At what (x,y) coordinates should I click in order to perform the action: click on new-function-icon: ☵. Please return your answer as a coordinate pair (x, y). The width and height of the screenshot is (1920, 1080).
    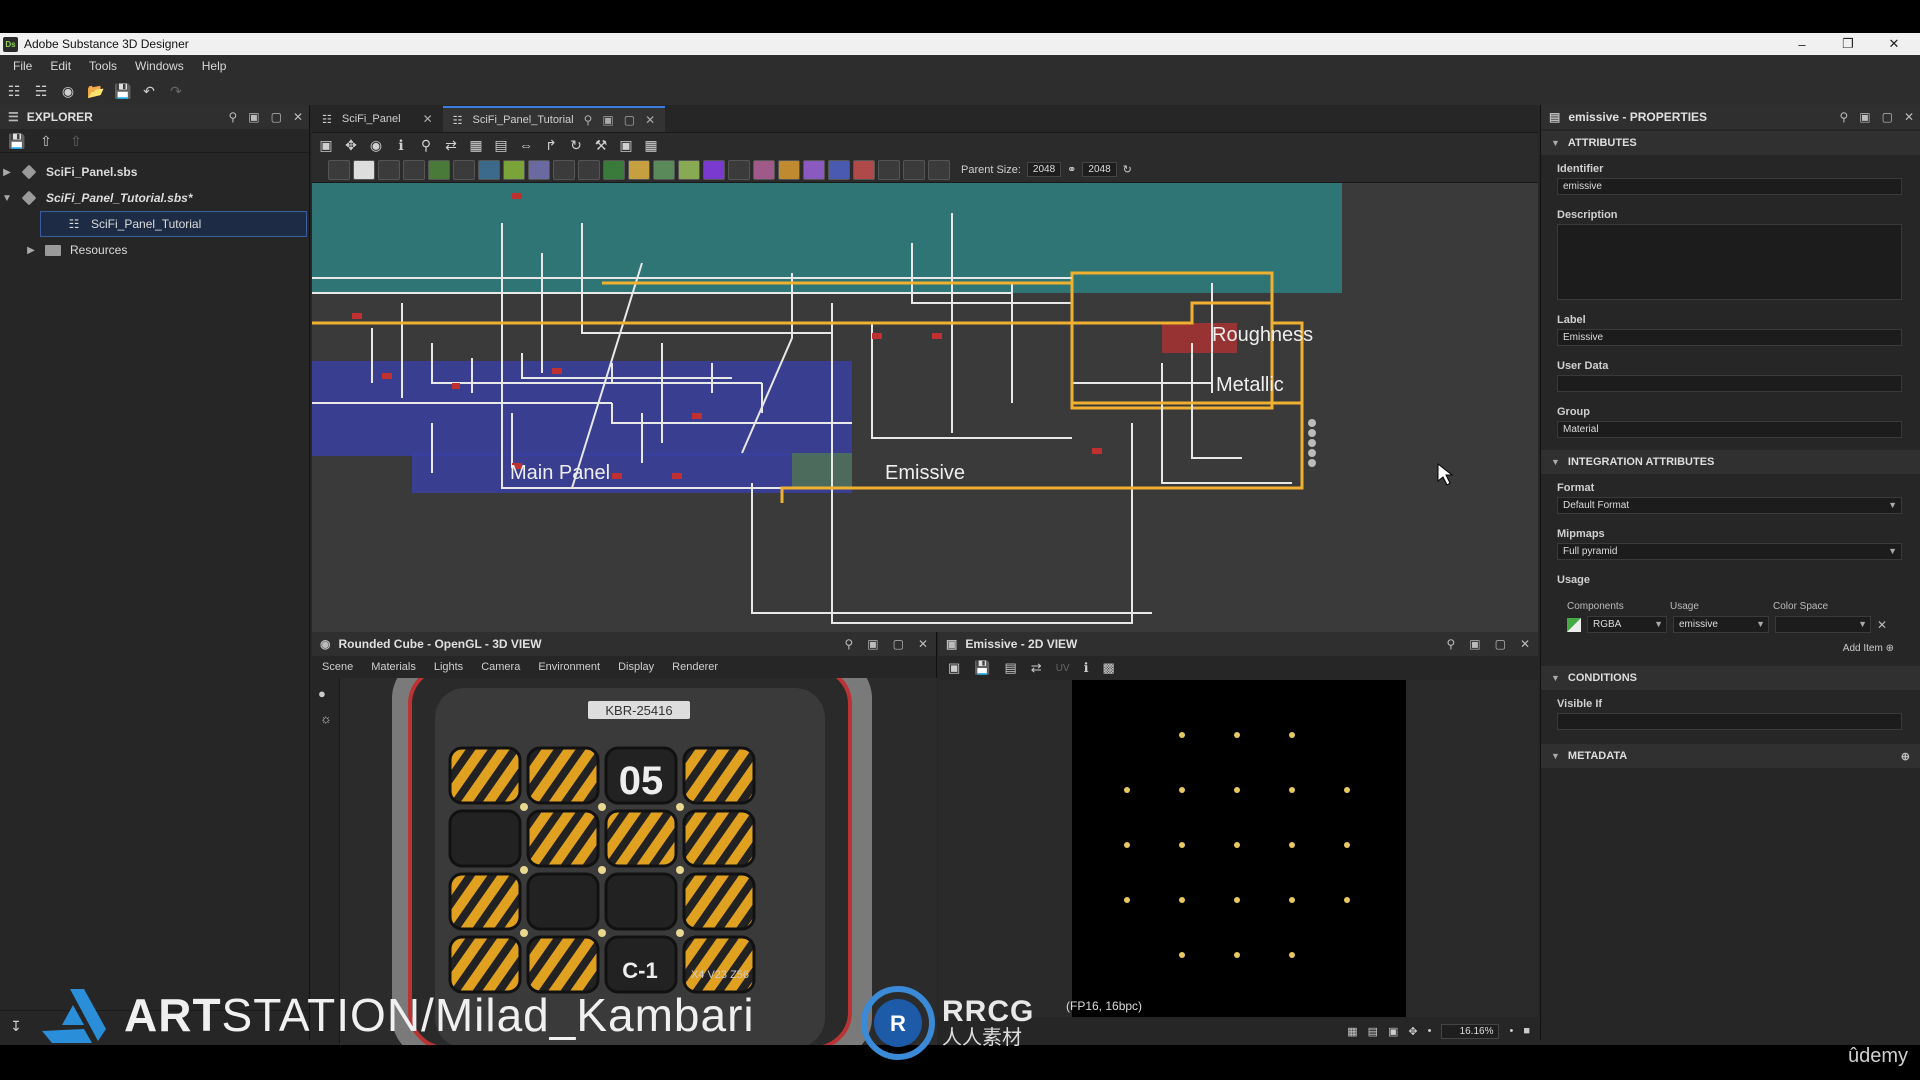
    Looking at the image, I should click on (41, 91).